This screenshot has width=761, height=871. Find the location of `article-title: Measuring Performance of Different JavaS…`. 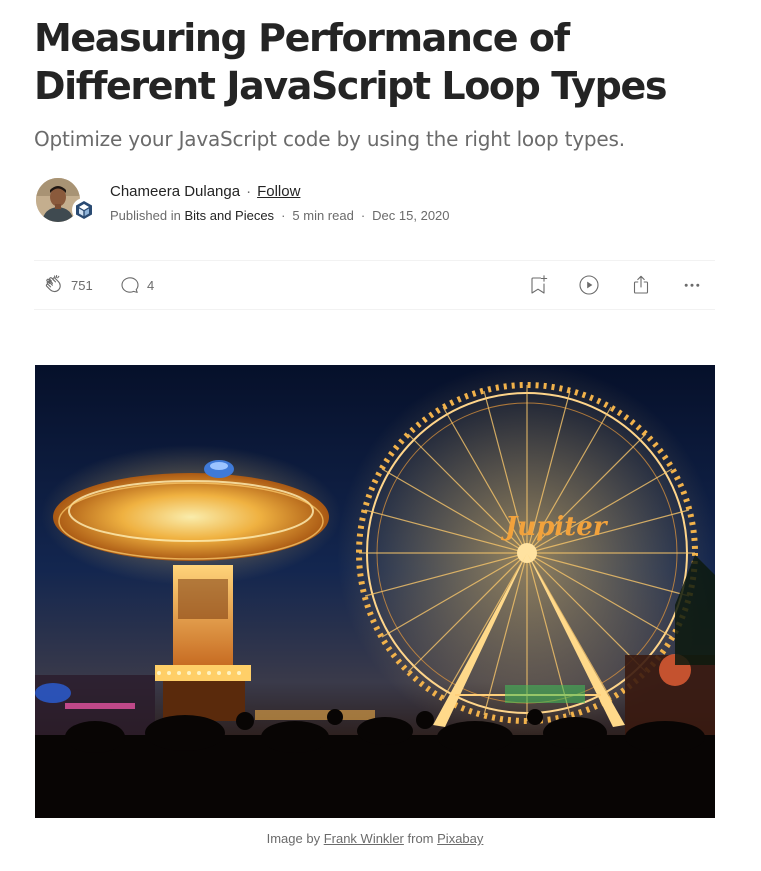

article-title: Measuring Performance of Different JavaS… is located at coordinates (350, 62).